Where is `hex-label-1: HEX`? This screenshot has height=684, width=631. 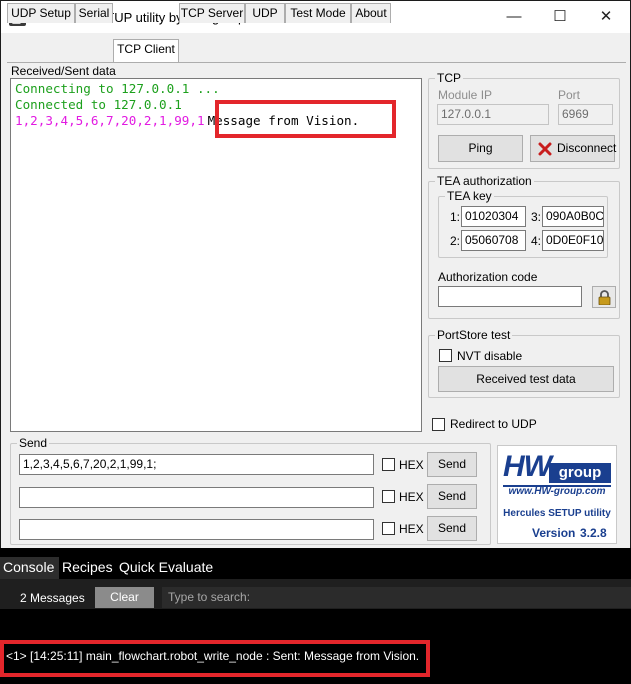
hex-label-1: HEX is located at coordinates (411, 465).